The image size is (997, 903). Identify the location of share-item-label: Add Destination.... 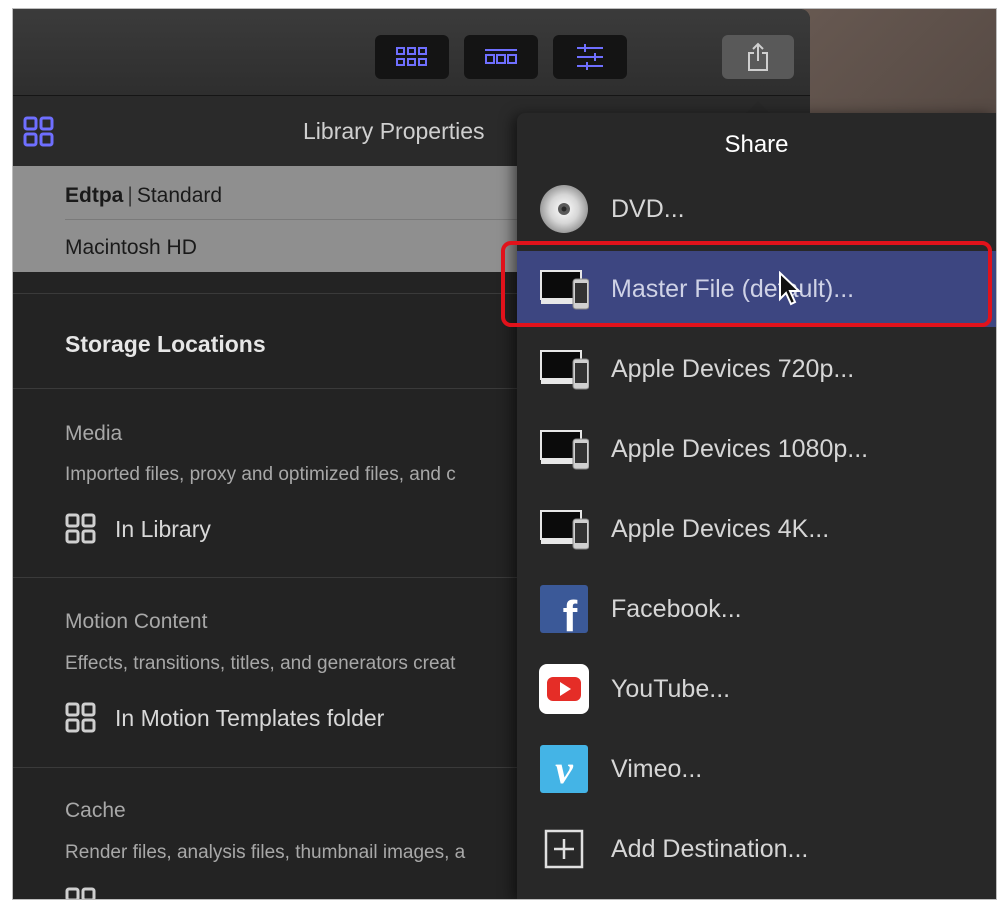
(710, 848).